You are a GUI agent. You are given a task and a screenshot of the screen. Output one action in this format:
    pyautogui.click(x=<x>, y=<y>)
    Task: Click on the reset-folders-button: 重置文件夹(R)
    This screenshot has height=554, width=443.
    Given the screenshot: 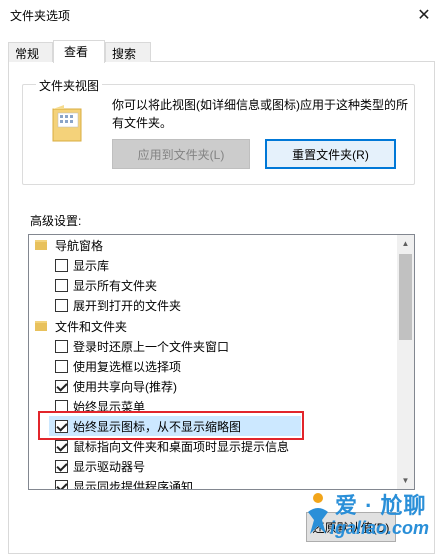 What is the action you would take?
    pyautogui.click(x=330, y=154)
    